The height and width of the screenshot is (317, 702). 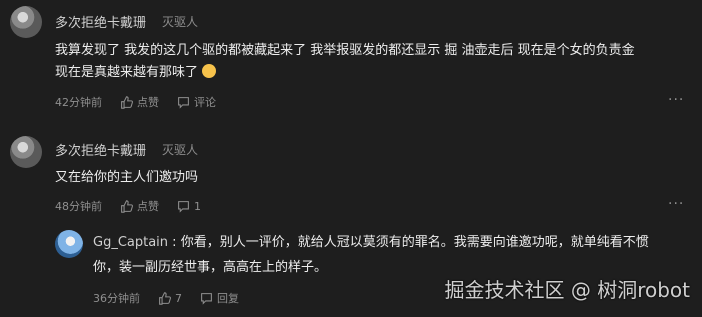 I want to click on watermark: 掘金技术社区 @ 树洞robot, so click(x=567, y=290).